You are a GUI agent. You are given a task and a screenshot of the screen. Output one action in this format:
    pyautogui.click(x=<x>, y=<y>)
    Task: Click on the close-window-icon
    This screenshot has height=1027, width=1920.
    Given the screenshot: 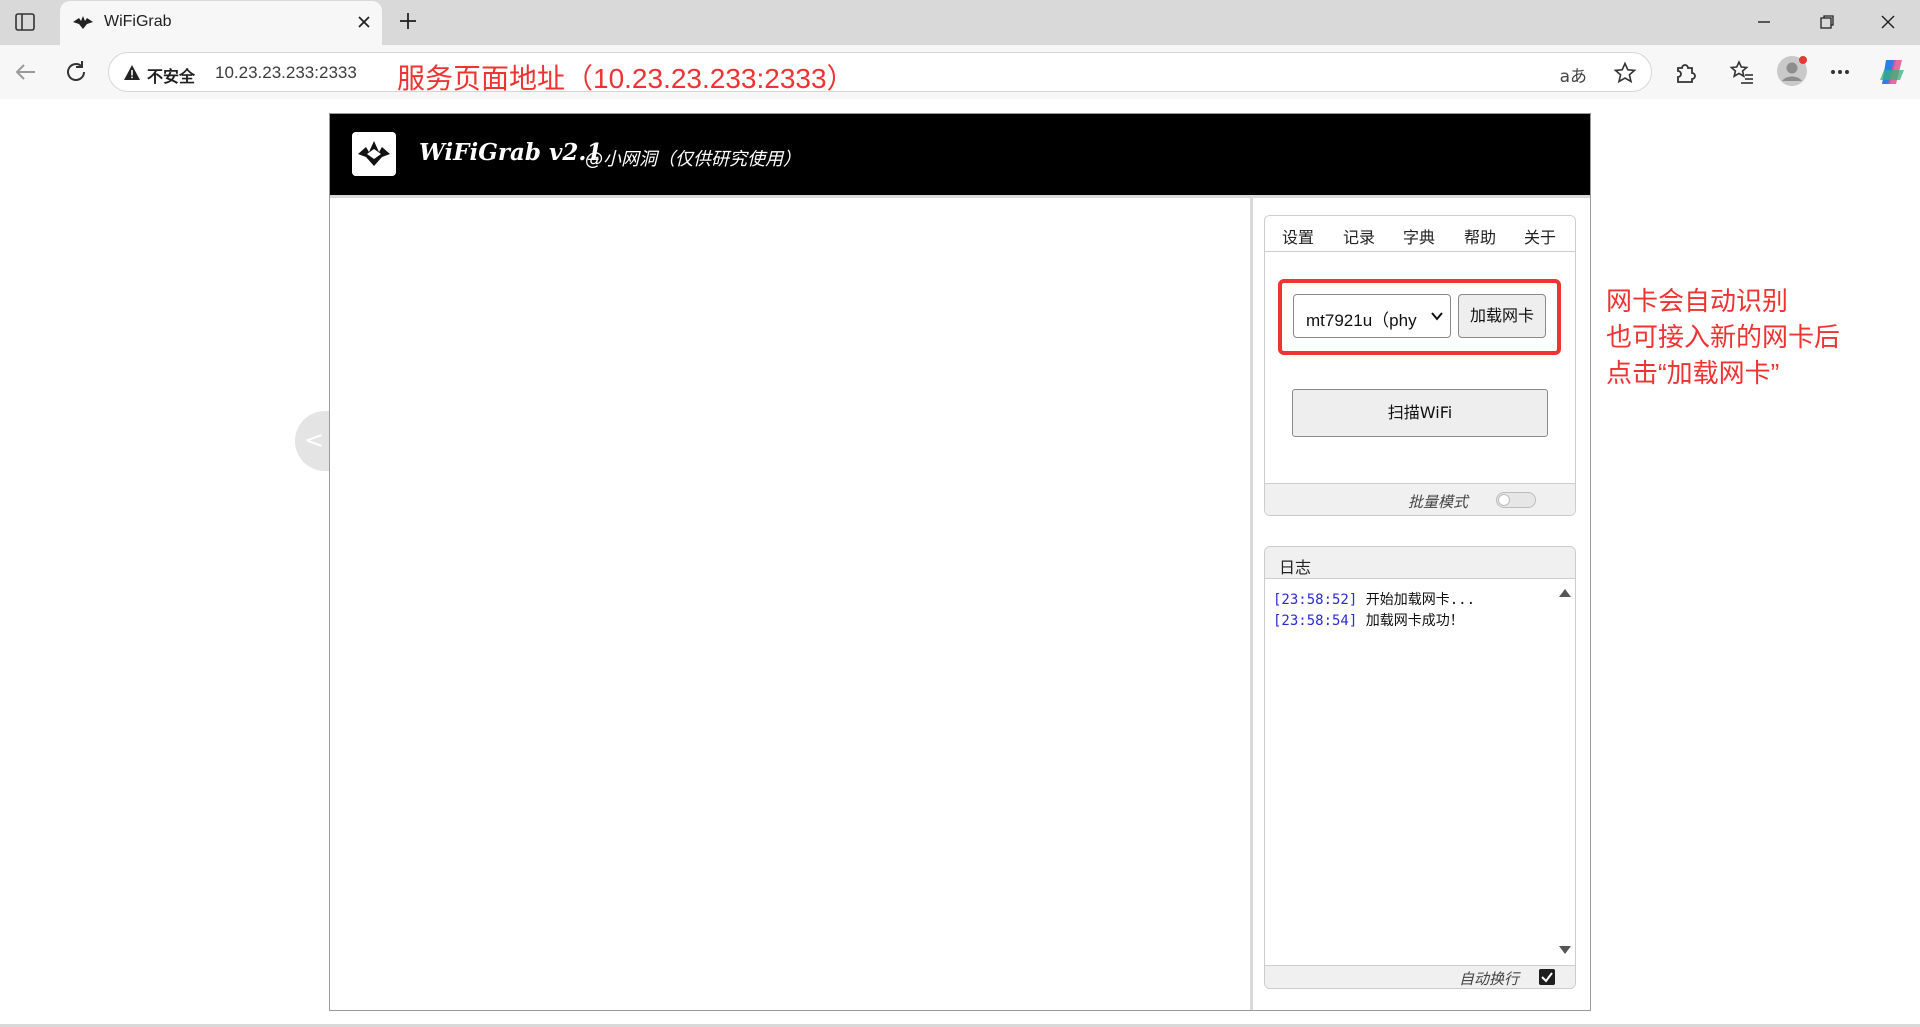 What is the action you would take?
    pyautogui.click(x=1888, y=22)
    